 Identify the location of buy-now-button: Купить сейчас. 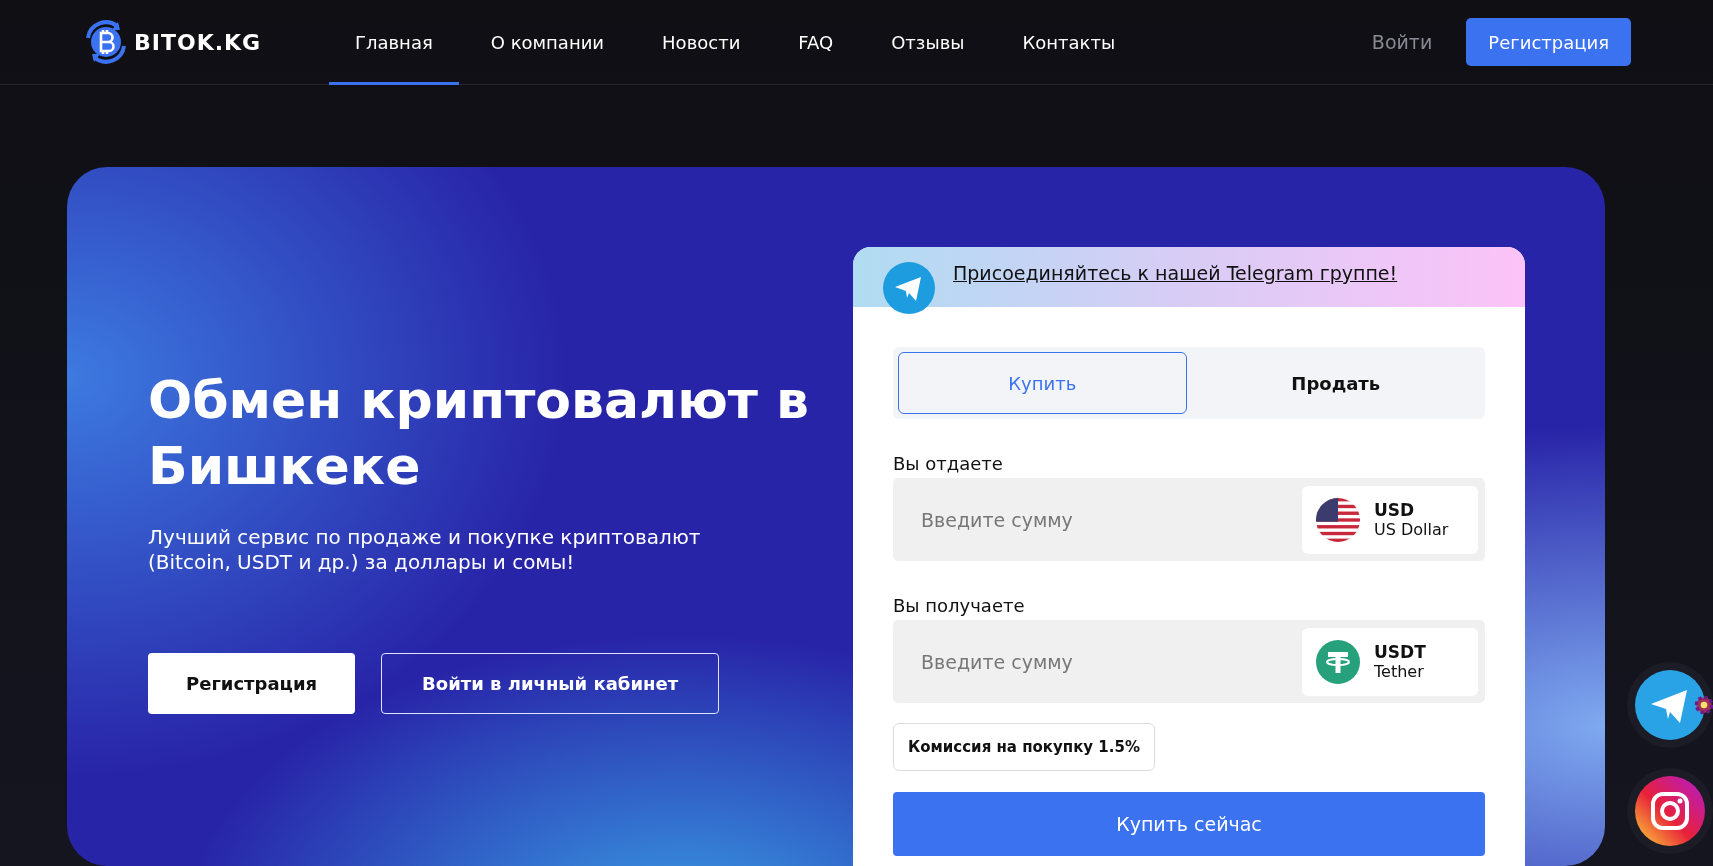
(1189, 824).